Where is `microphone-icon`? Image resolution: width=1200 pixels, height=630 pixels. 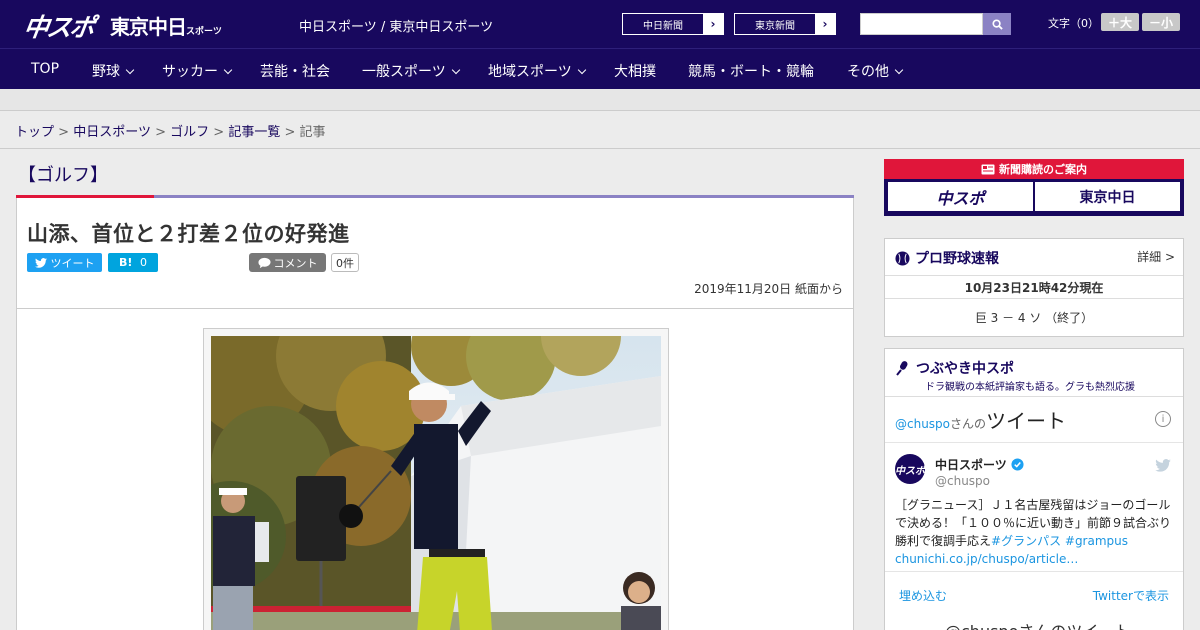 microphone-icon is located at coordinates (902, 368).